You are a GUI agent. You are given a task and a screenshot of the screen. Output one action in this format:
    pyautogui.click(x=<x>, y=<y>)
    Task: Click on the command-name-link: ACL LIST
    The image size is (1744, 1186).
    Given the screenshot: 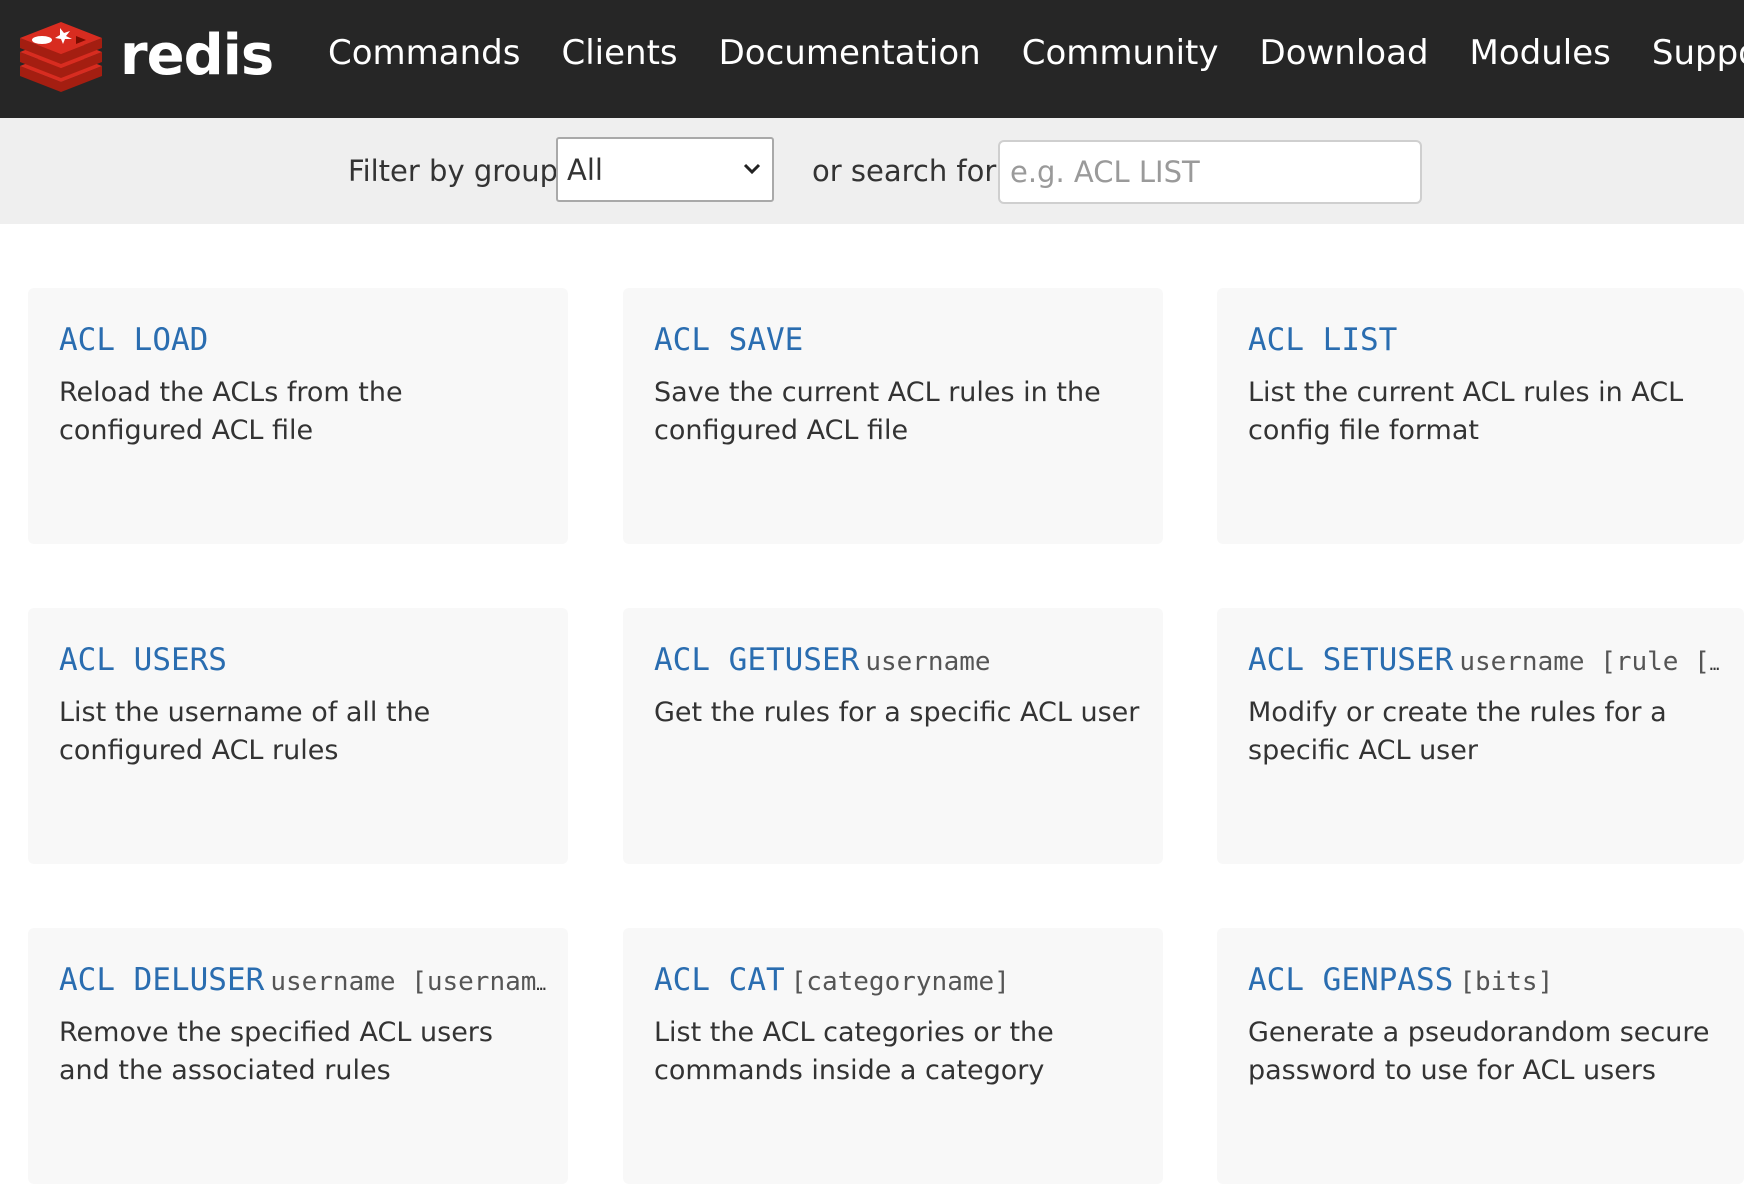 What is the action you would take?
    pyautogui.click(x=1322, y=340)
    